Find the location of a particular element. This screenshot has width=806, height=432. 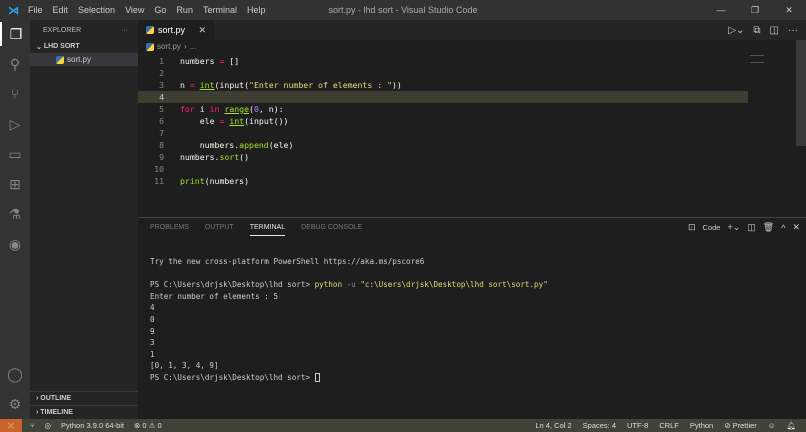

split-terminal-icon: ◫ is located at coordinates (751, 227).